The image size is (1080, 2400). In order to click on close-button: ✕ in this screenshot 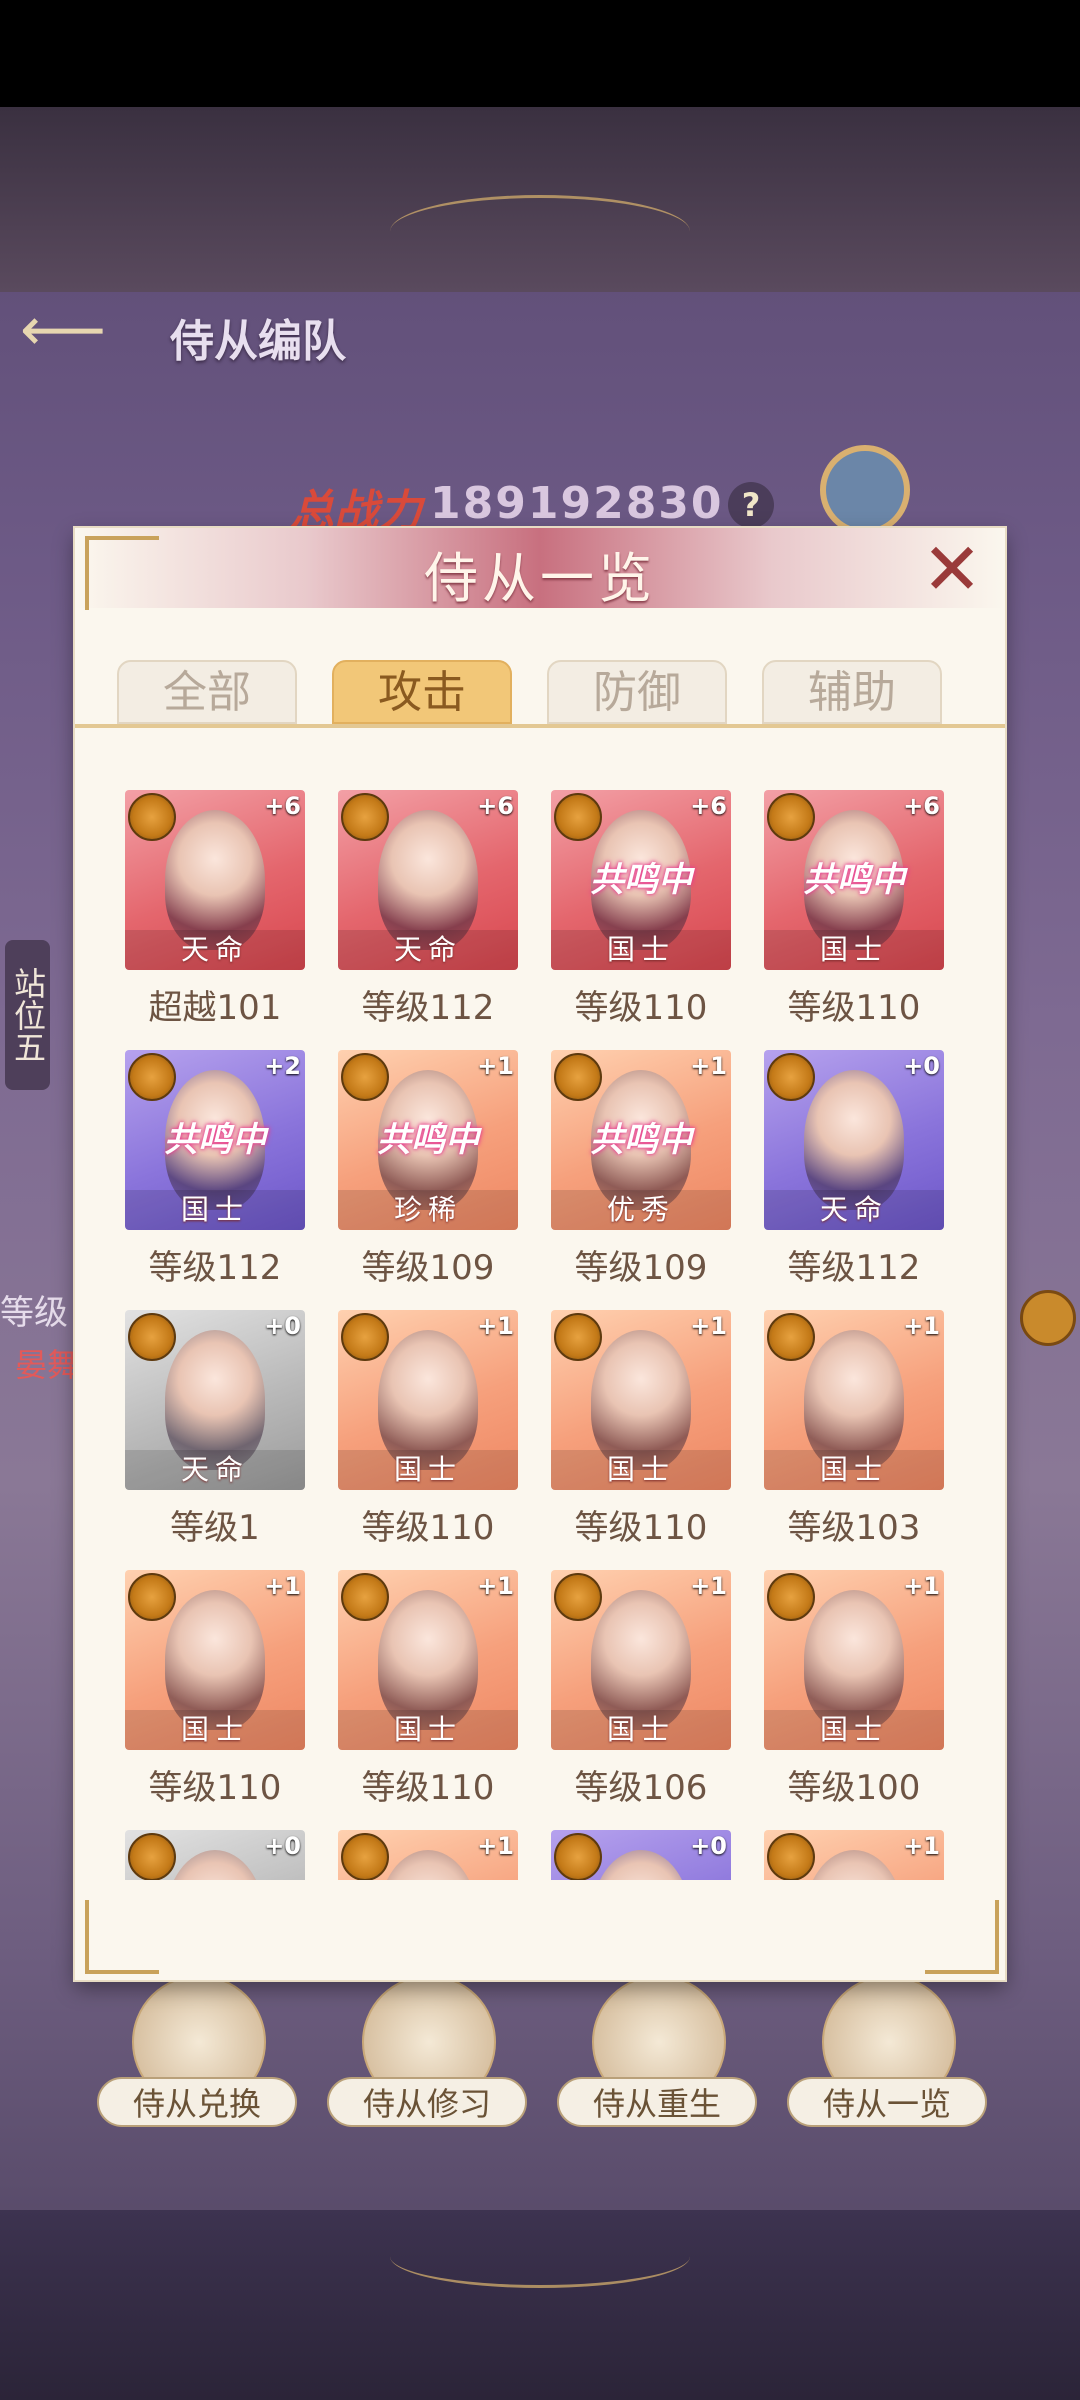, I will do `click(952, 569)`.